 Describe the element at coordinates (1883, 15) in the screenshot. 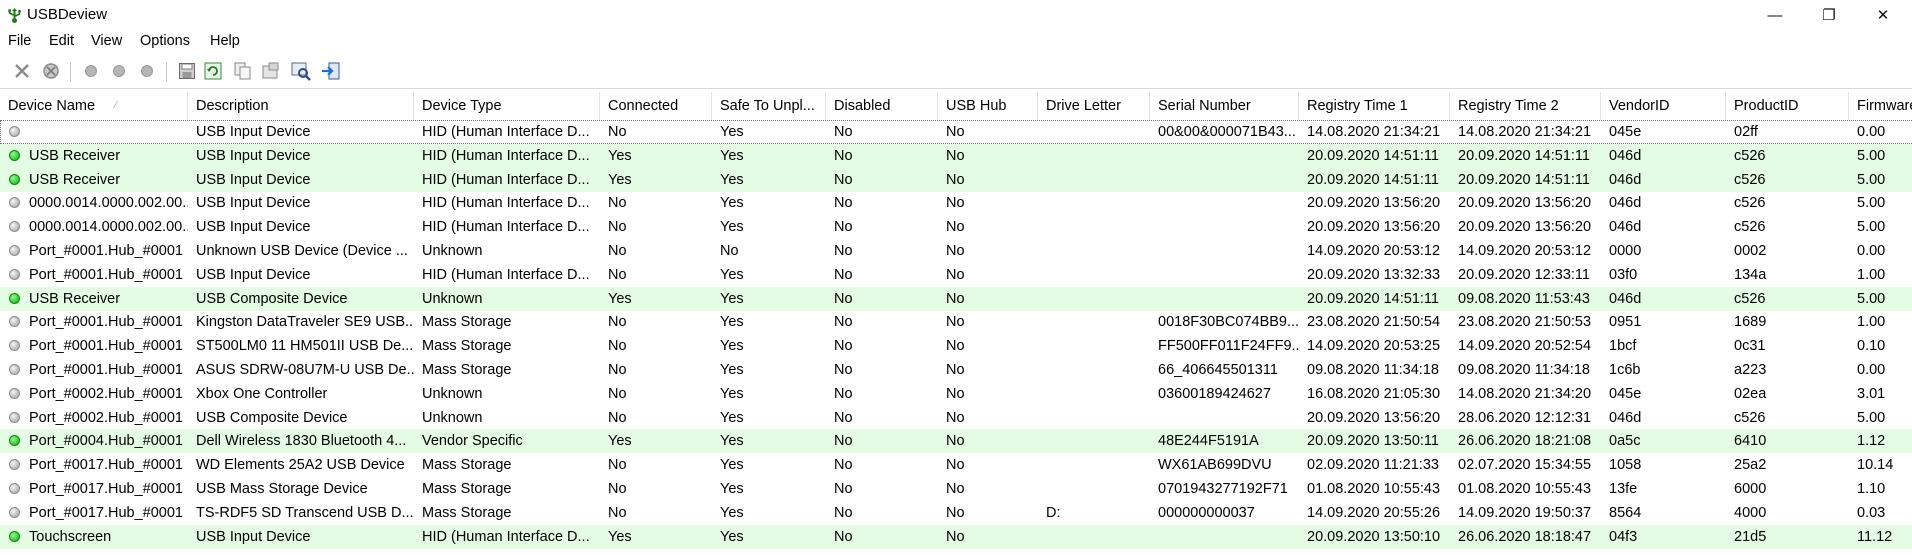

I see `close-button: ✕` at that location.